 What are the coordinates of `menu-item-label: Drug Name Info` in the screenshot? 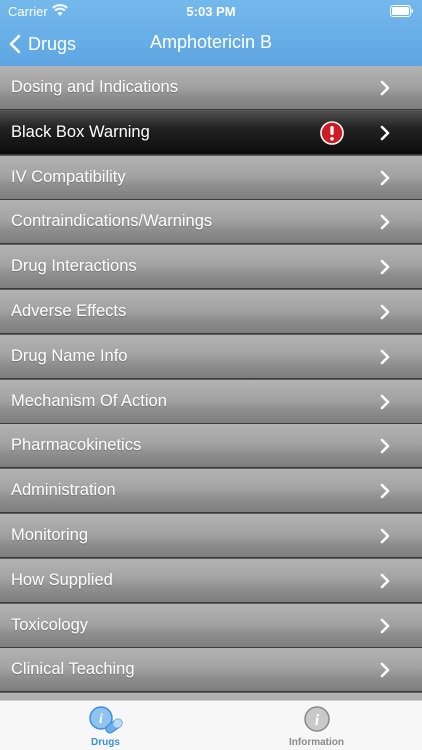 It's located at (69, 355).